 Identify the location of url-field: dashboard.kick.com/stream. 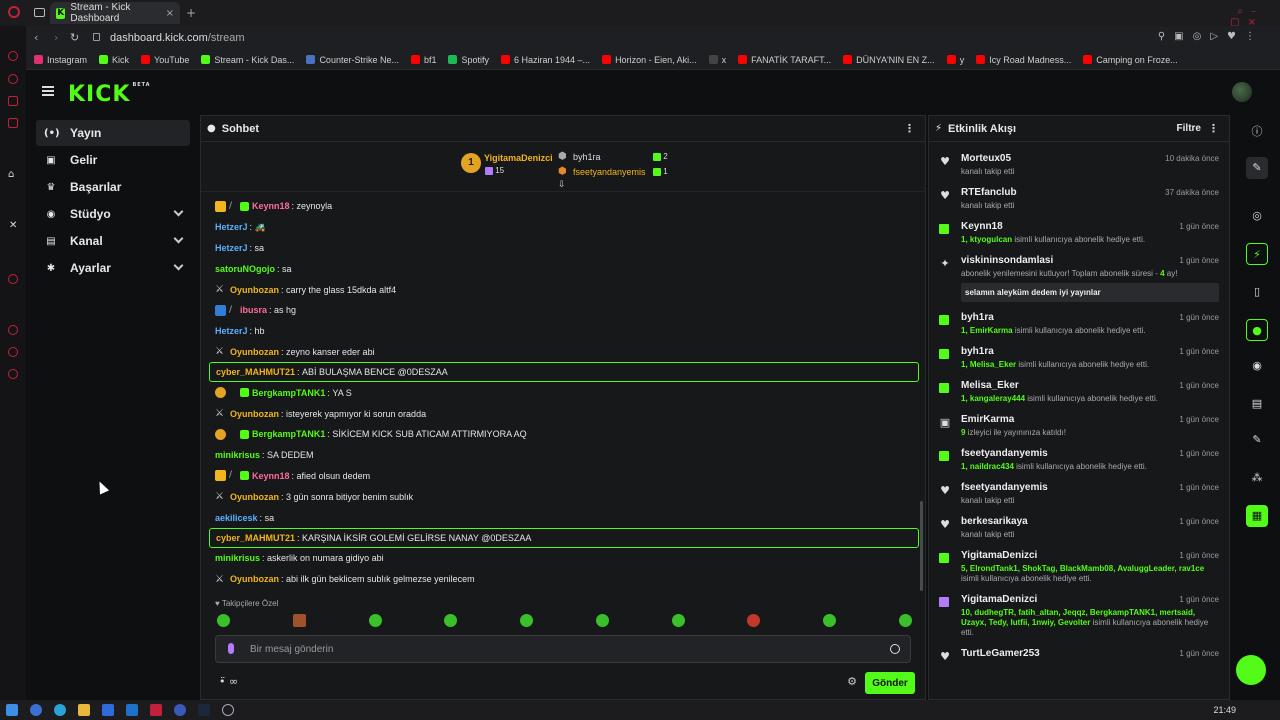
(177, 38).